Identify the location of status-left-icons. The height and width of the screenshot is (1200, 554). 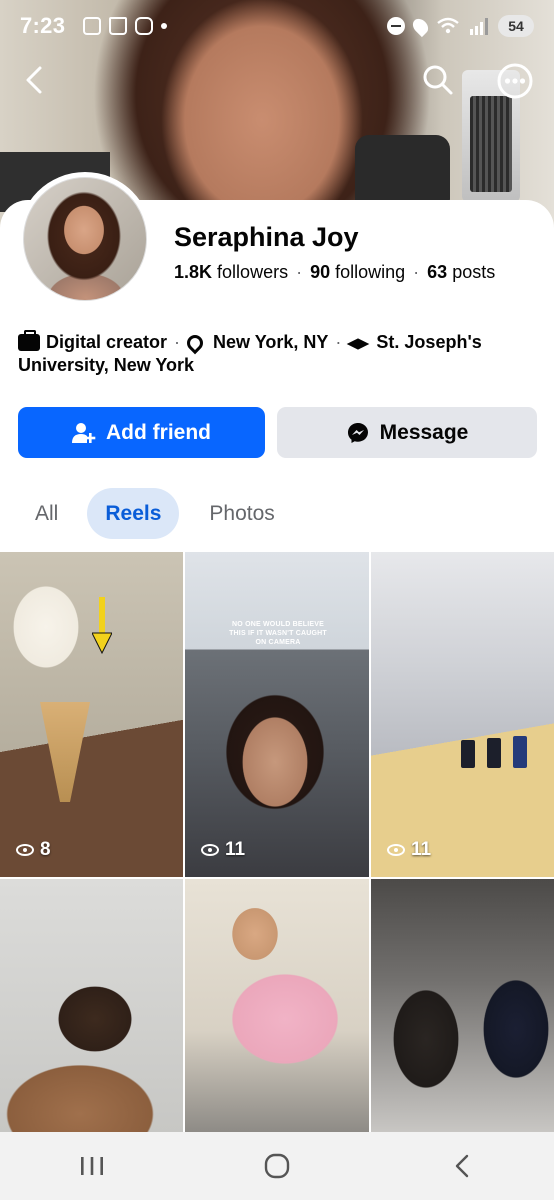
(125, 26).